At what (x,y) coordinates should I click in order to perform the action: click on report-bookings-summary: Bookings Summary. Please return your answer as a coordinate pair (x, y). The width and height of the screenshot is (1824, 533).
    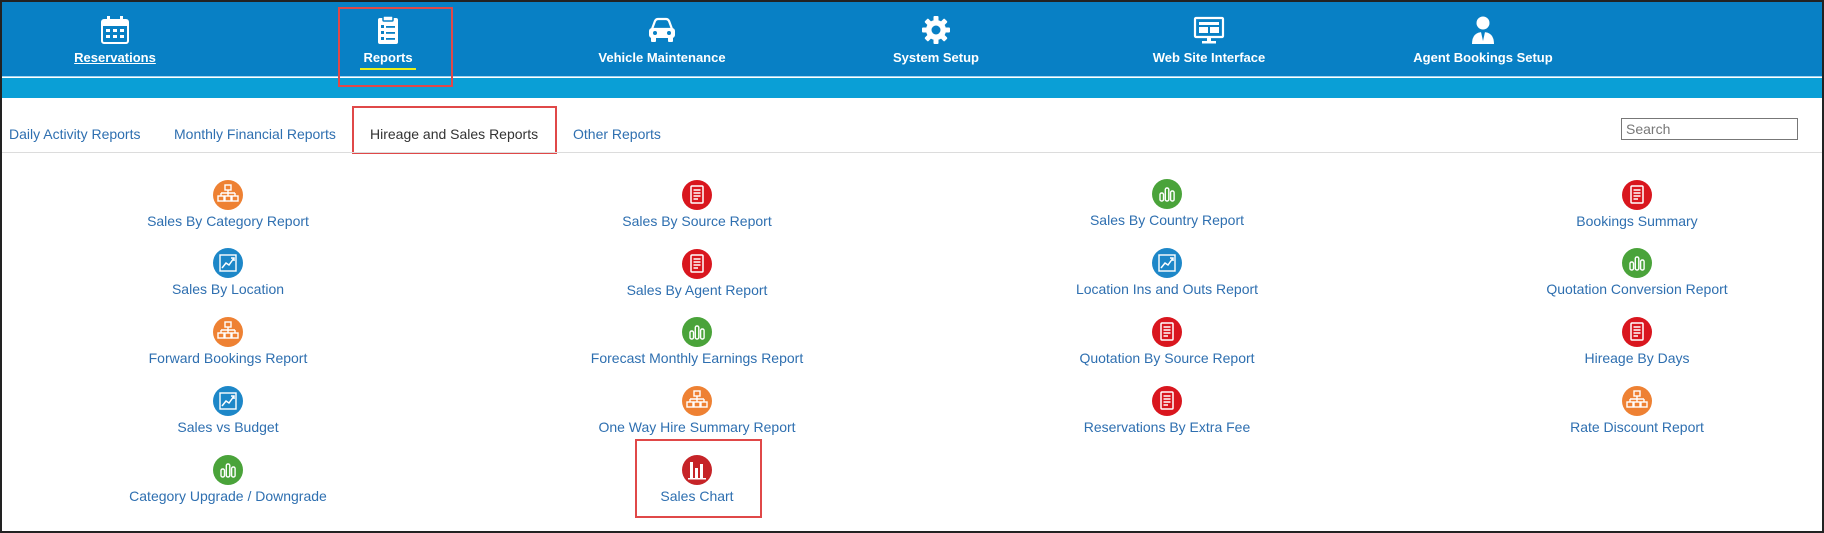
    Looking at the image, I should click on (1637, 204).